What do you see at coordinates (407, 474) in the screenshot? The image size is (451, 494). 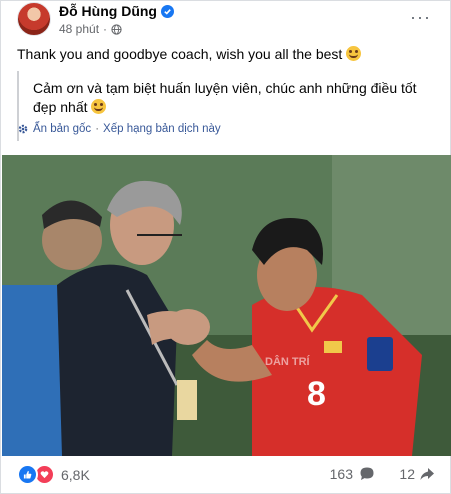 I see `share-count: 12` at bounding box center [407, 474].